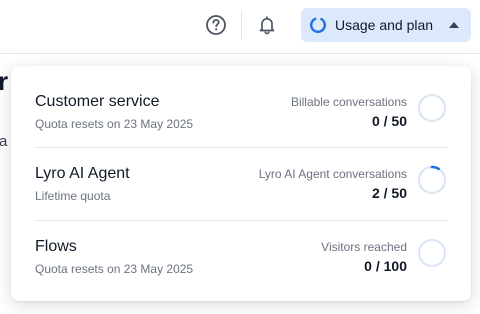 The image size is (480, 314). I want to click on question-circle-icon, so click(216, 25).